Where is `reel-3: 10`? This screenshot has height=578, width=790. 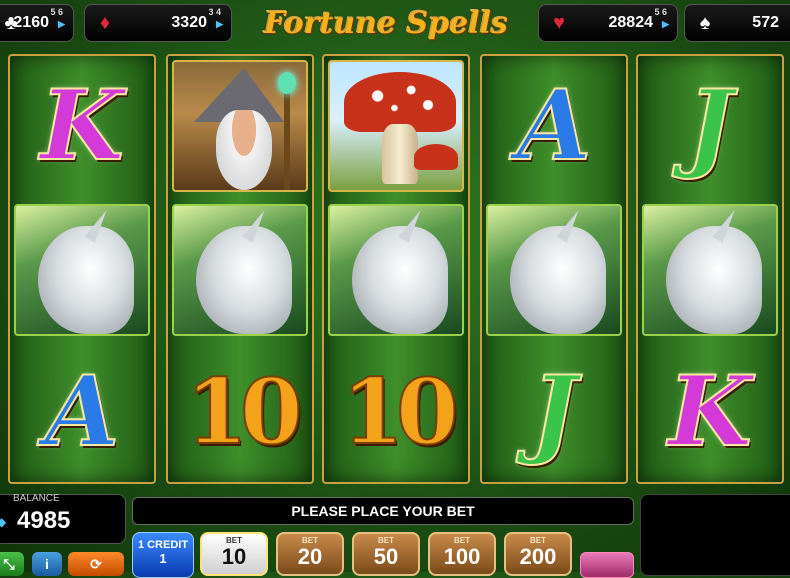 reel-3: 10 is located at coordinates (396, 269).